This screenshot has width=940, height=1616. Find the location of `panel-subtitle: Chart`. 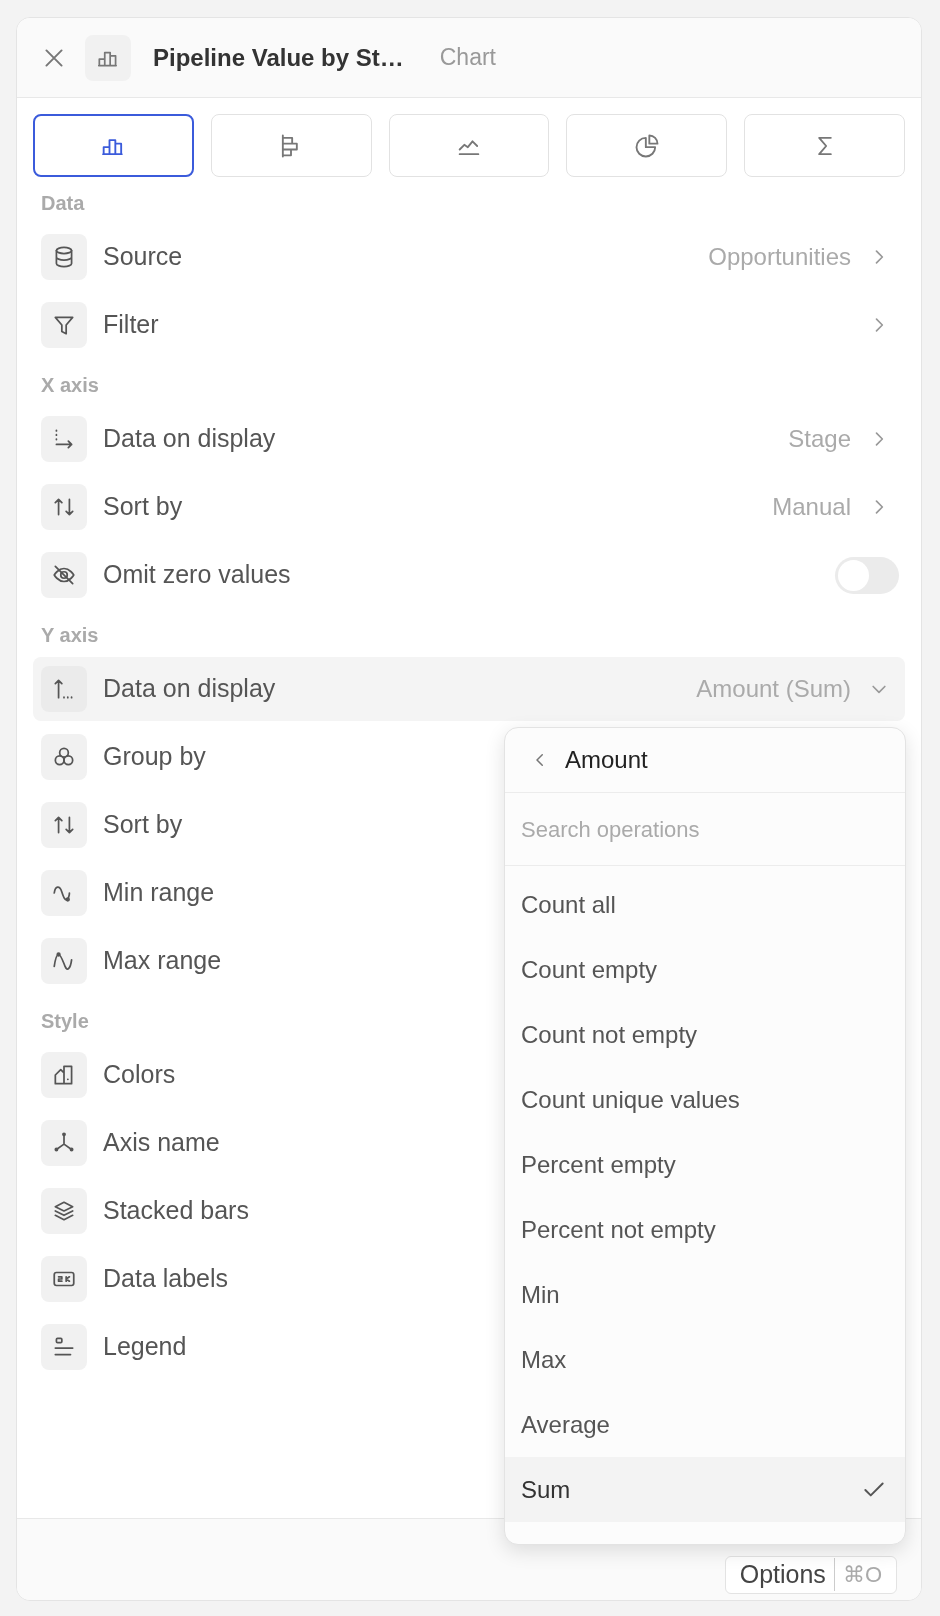

panel-subtitle: Chart is located at coordinates (467, 58).